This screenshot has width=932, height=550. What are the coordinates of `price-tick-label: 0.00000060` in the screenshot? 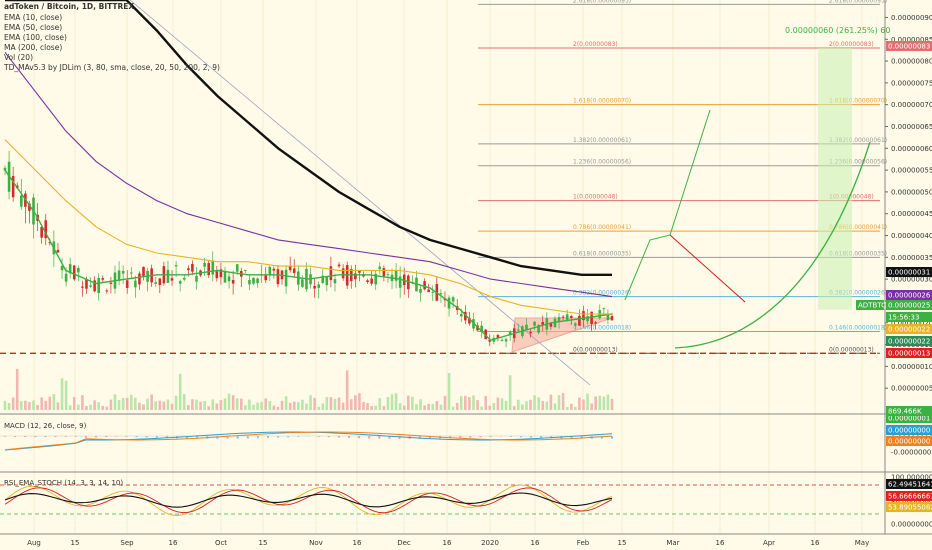 It's located at (911, 149).